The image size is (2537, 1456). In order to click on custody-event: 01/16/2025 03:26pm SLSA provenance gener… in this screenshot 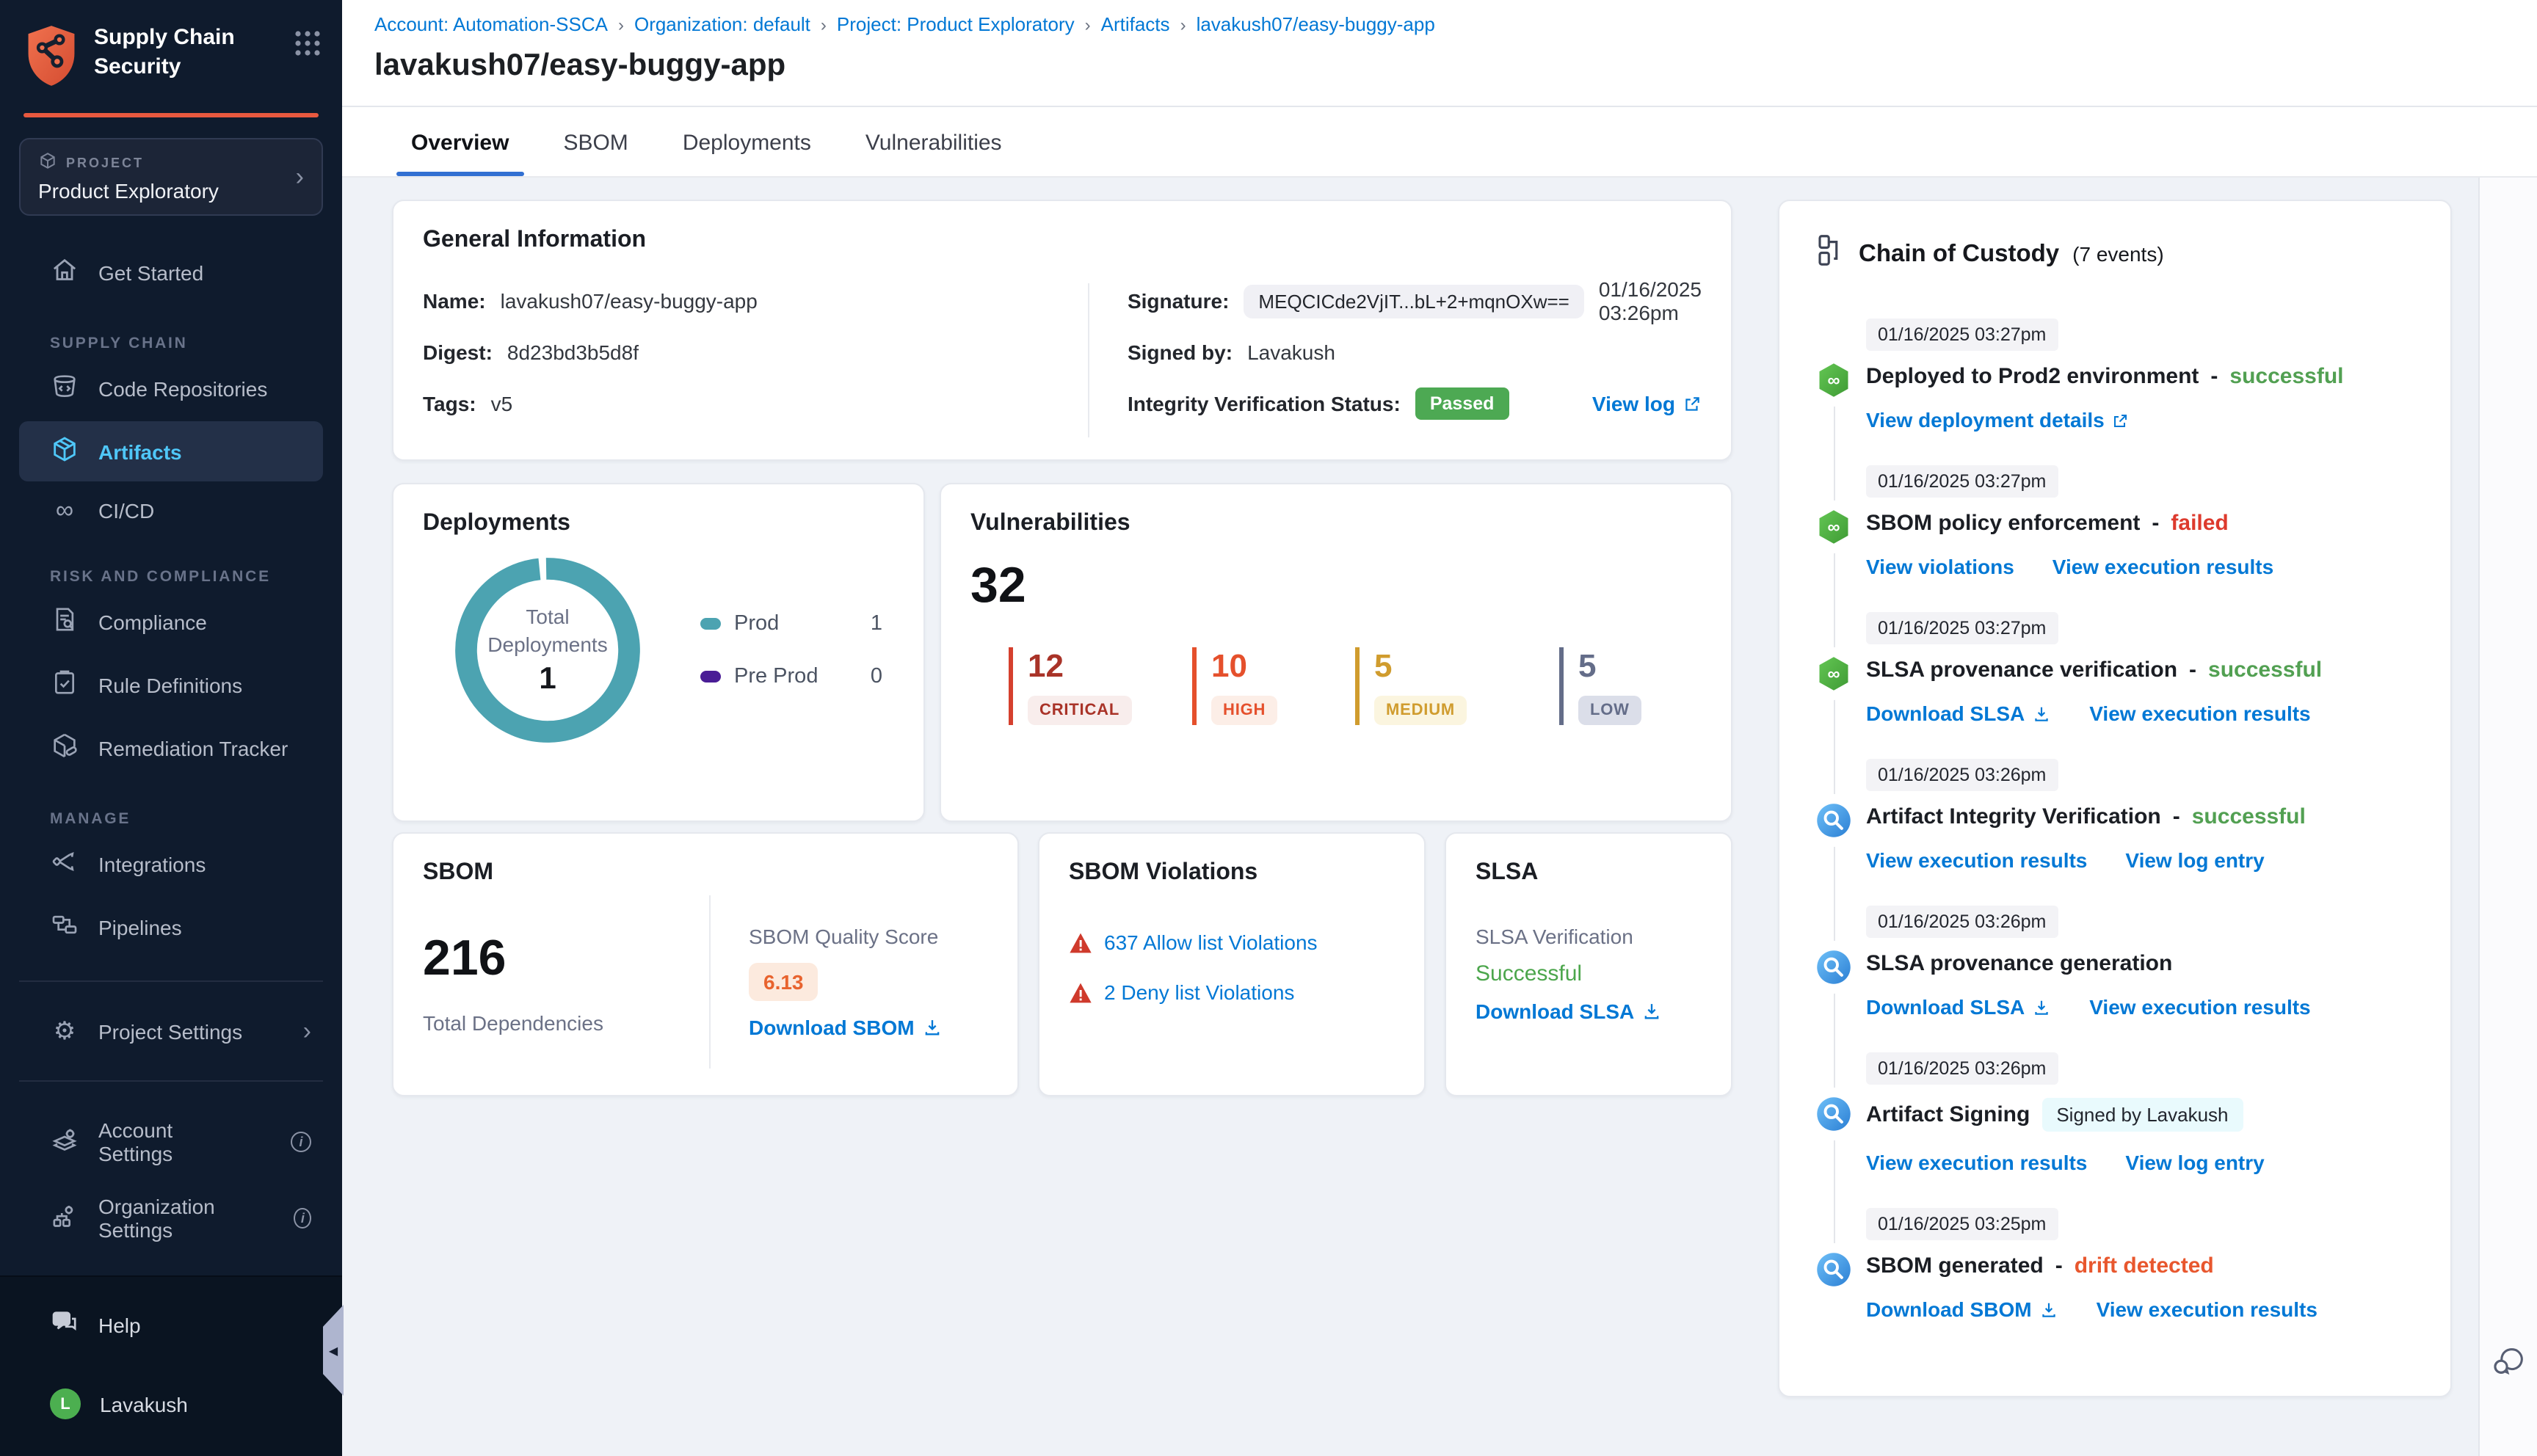, I will do `click(2119, 963)`.